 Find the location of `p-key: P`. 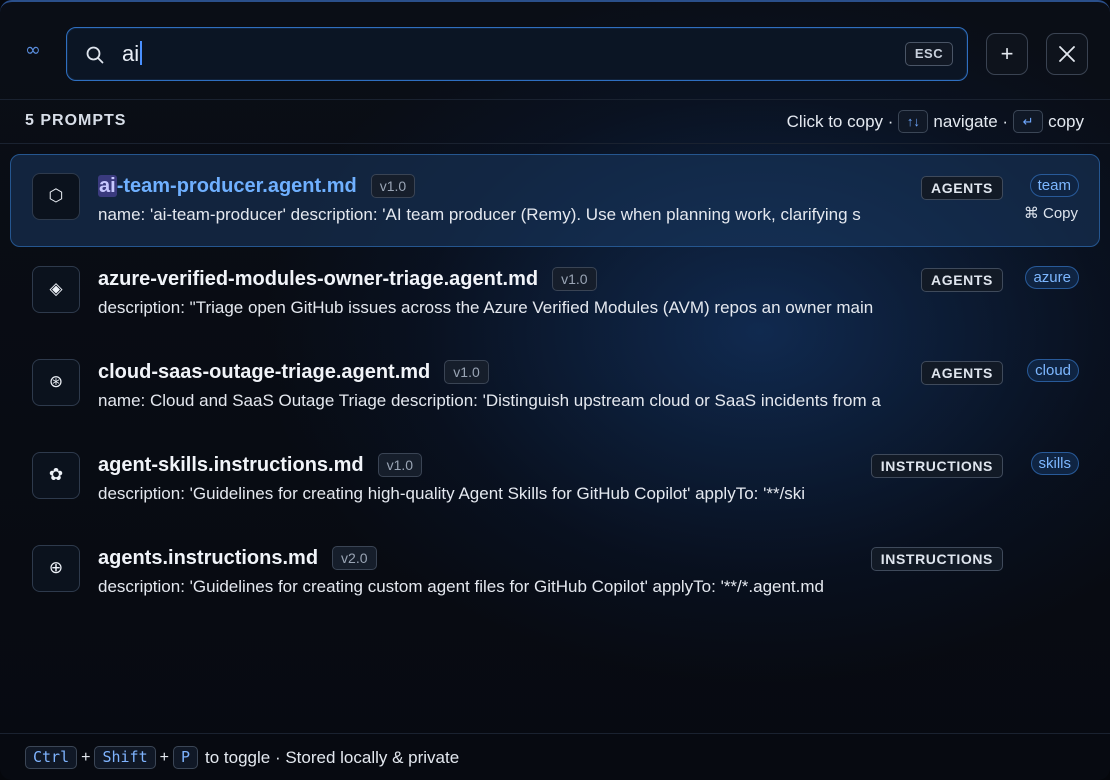

p-key: P is located at coordinates (185, 757).